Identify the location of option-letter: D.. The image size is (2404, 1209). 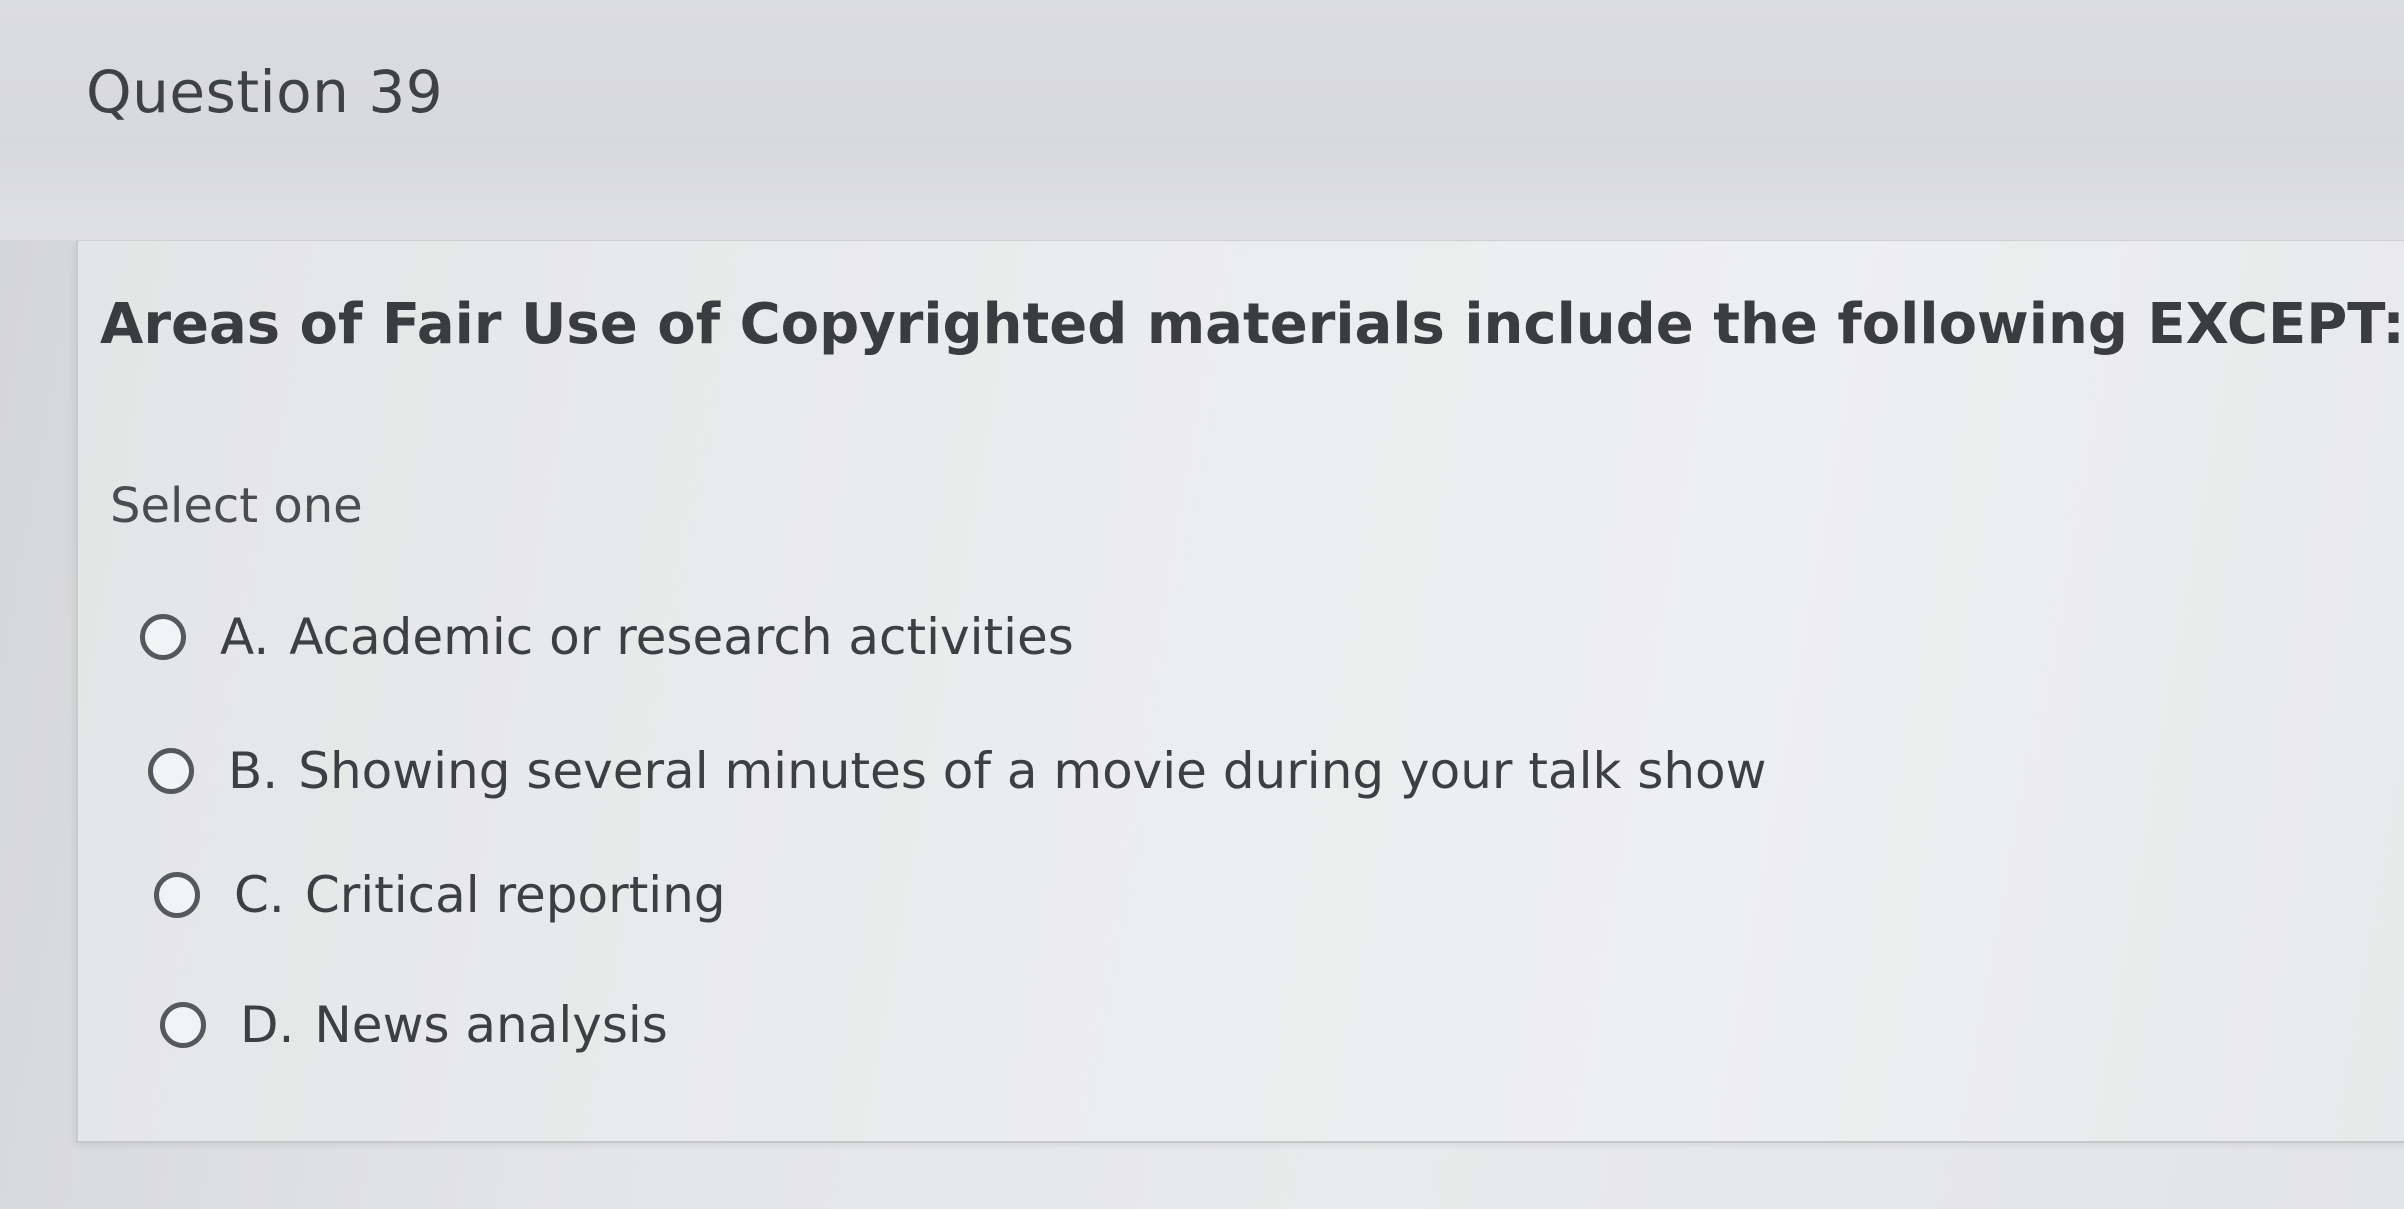
(267, 1025).